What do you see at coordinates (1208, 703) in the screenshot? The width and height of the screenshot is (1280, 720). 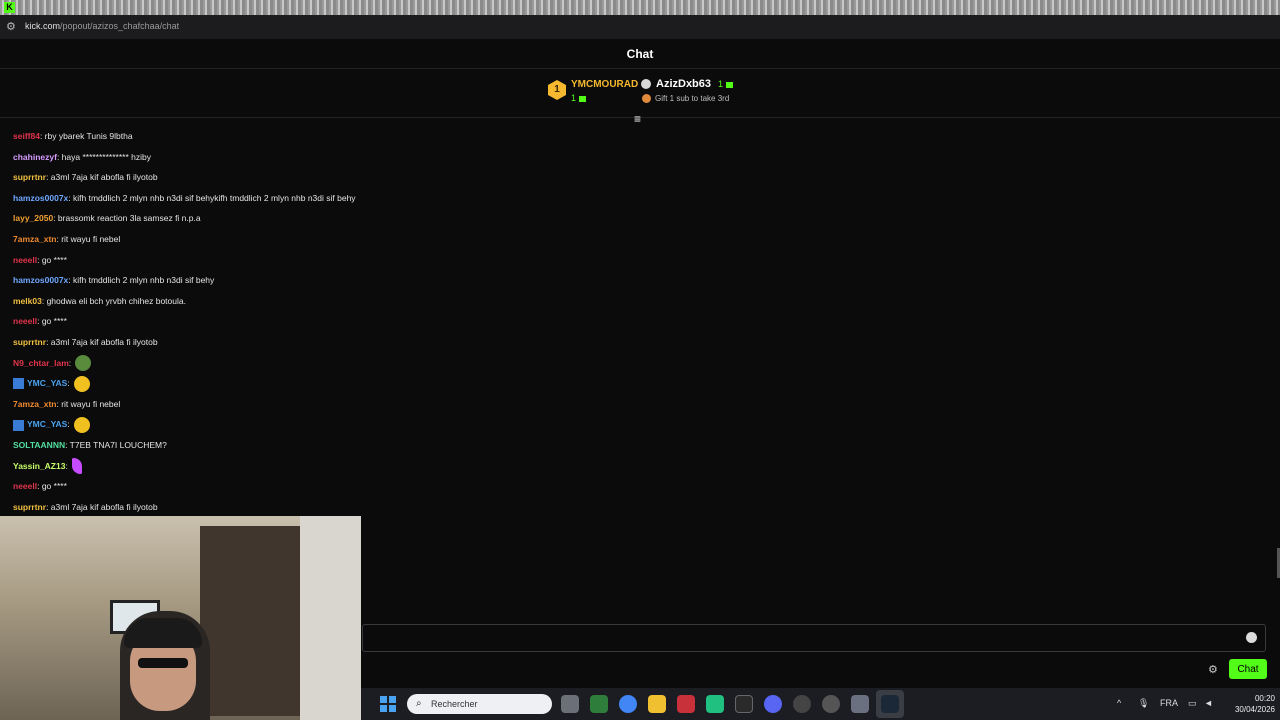 I see `volume-icon: ◄` at bounding box center [1208, 703].